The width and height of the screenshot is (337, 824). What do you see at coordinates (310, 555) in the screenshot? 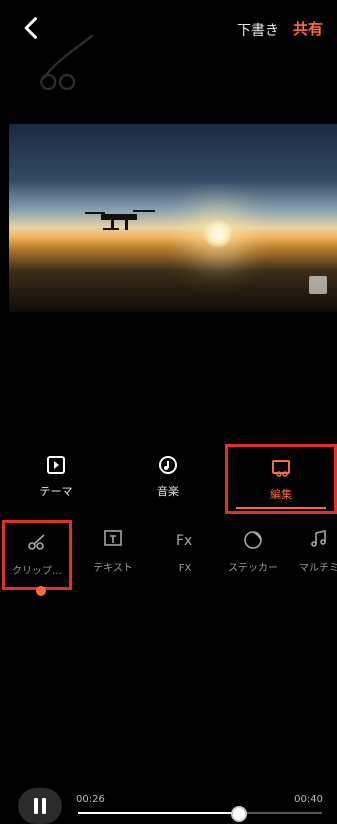
I see `tool-multi: マルチミ` at bounding box center [310, 555].